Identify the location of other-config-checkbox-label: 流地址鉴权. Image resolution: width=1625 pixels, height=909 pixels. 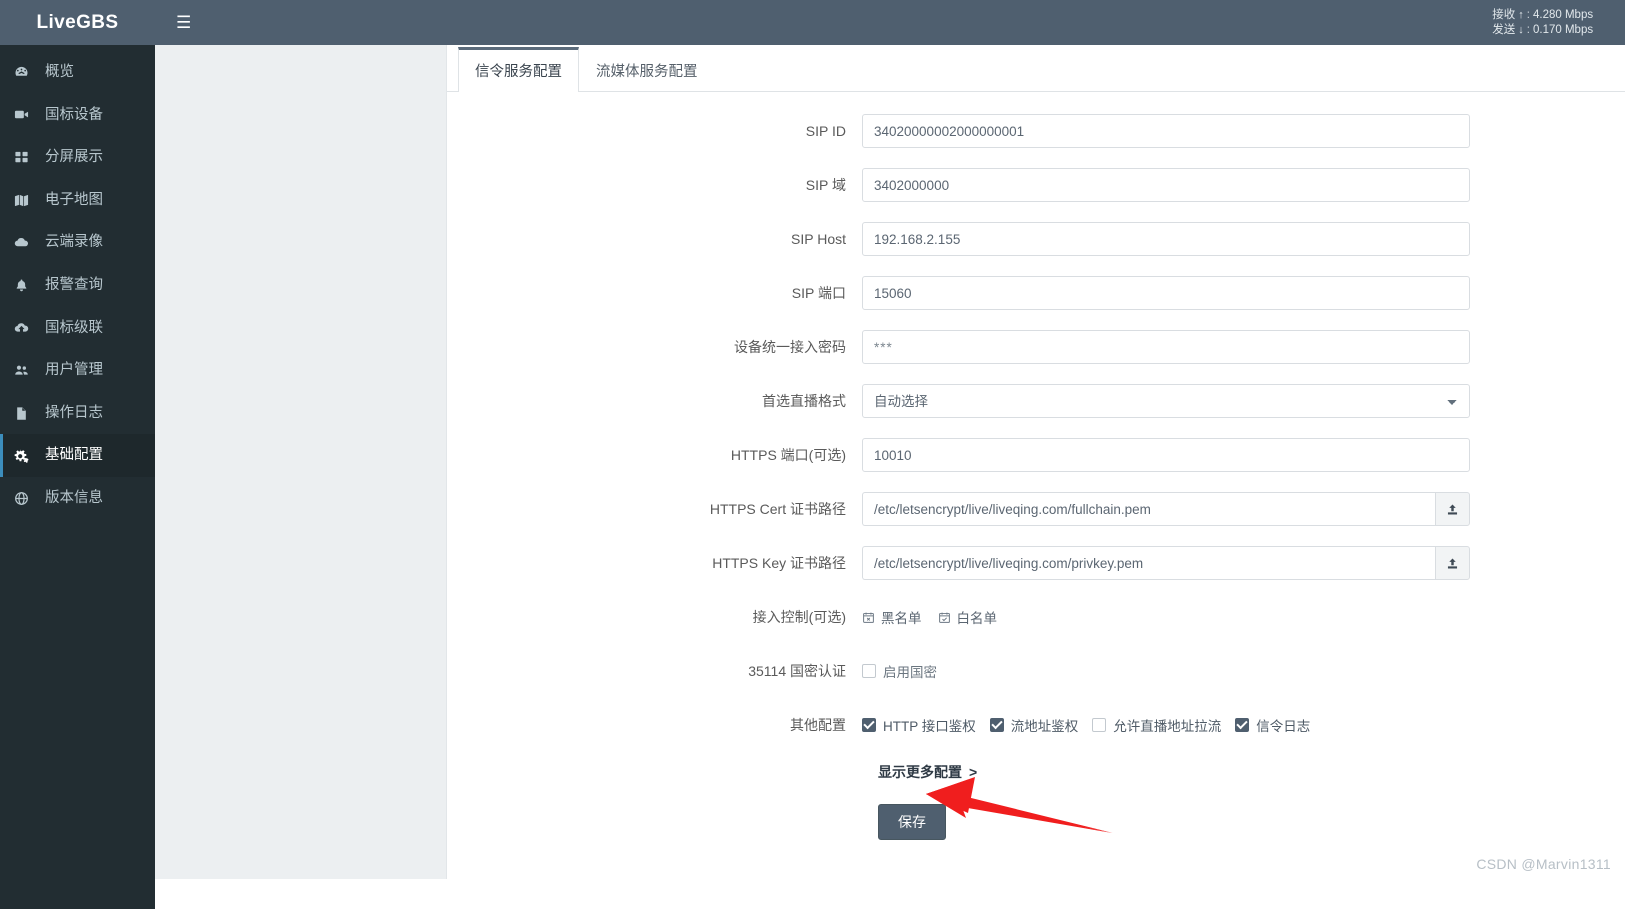
(1044, 726).